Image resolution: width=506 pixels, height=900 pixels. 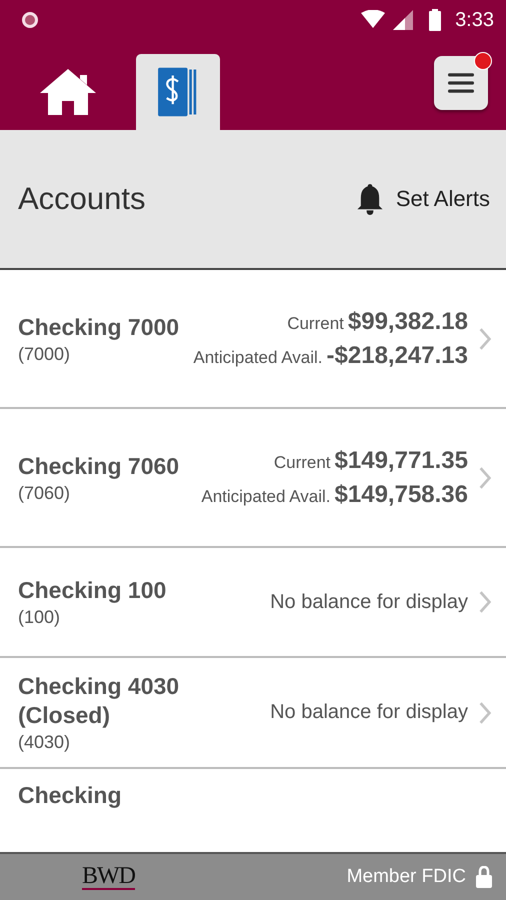 I want to click on account-number: (7060), so click(x=45, y=493).